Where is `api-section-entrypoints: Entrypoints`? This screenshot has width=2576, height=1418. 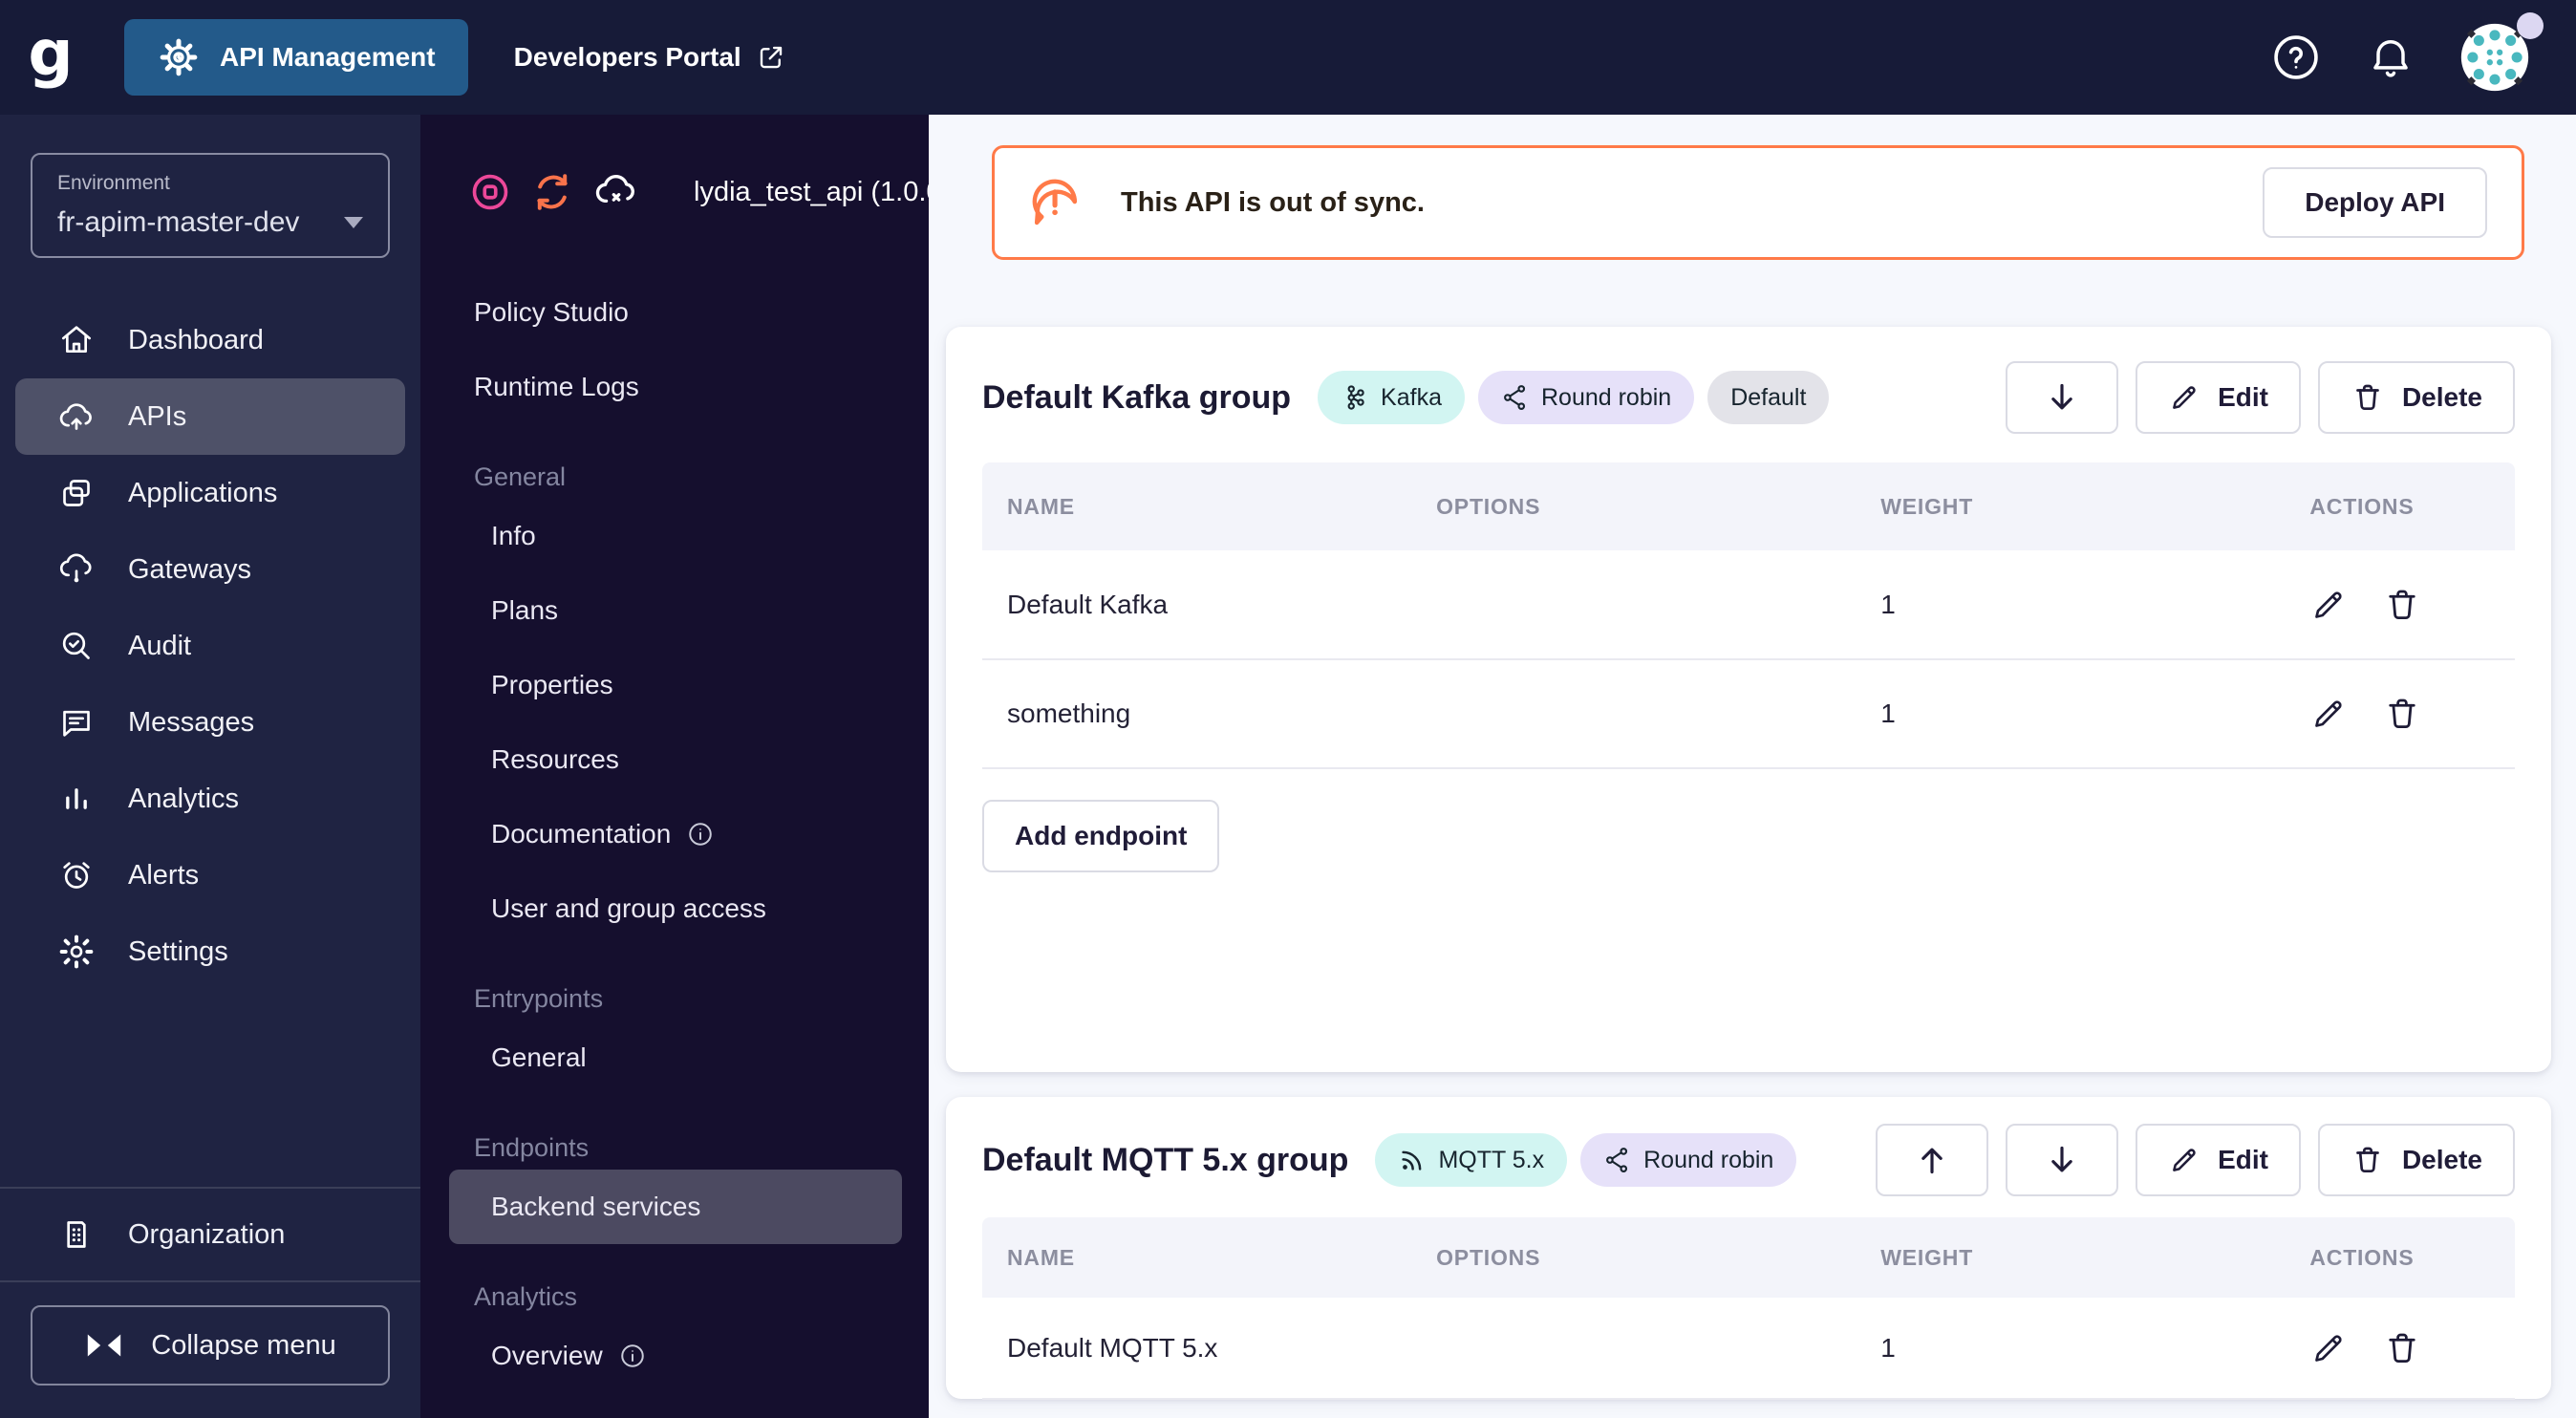
api-section-entrypoints: Entrypoints is located at coordinates (539, 998).